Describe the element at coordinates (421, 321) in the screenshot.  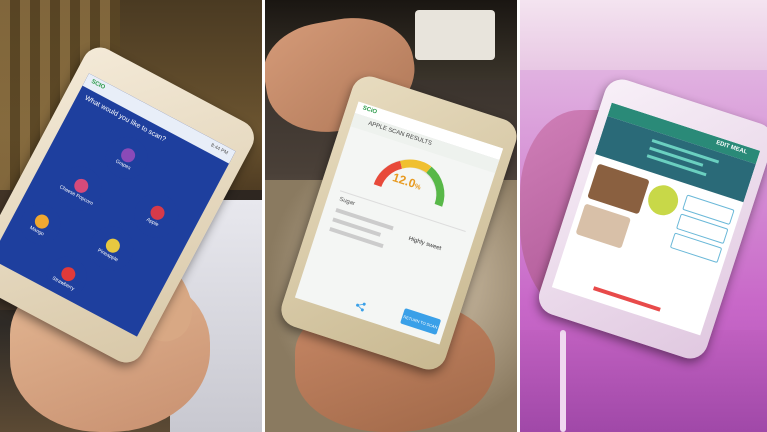
I see `return-to-scan-button: RETURN TO SCAN` at that location.